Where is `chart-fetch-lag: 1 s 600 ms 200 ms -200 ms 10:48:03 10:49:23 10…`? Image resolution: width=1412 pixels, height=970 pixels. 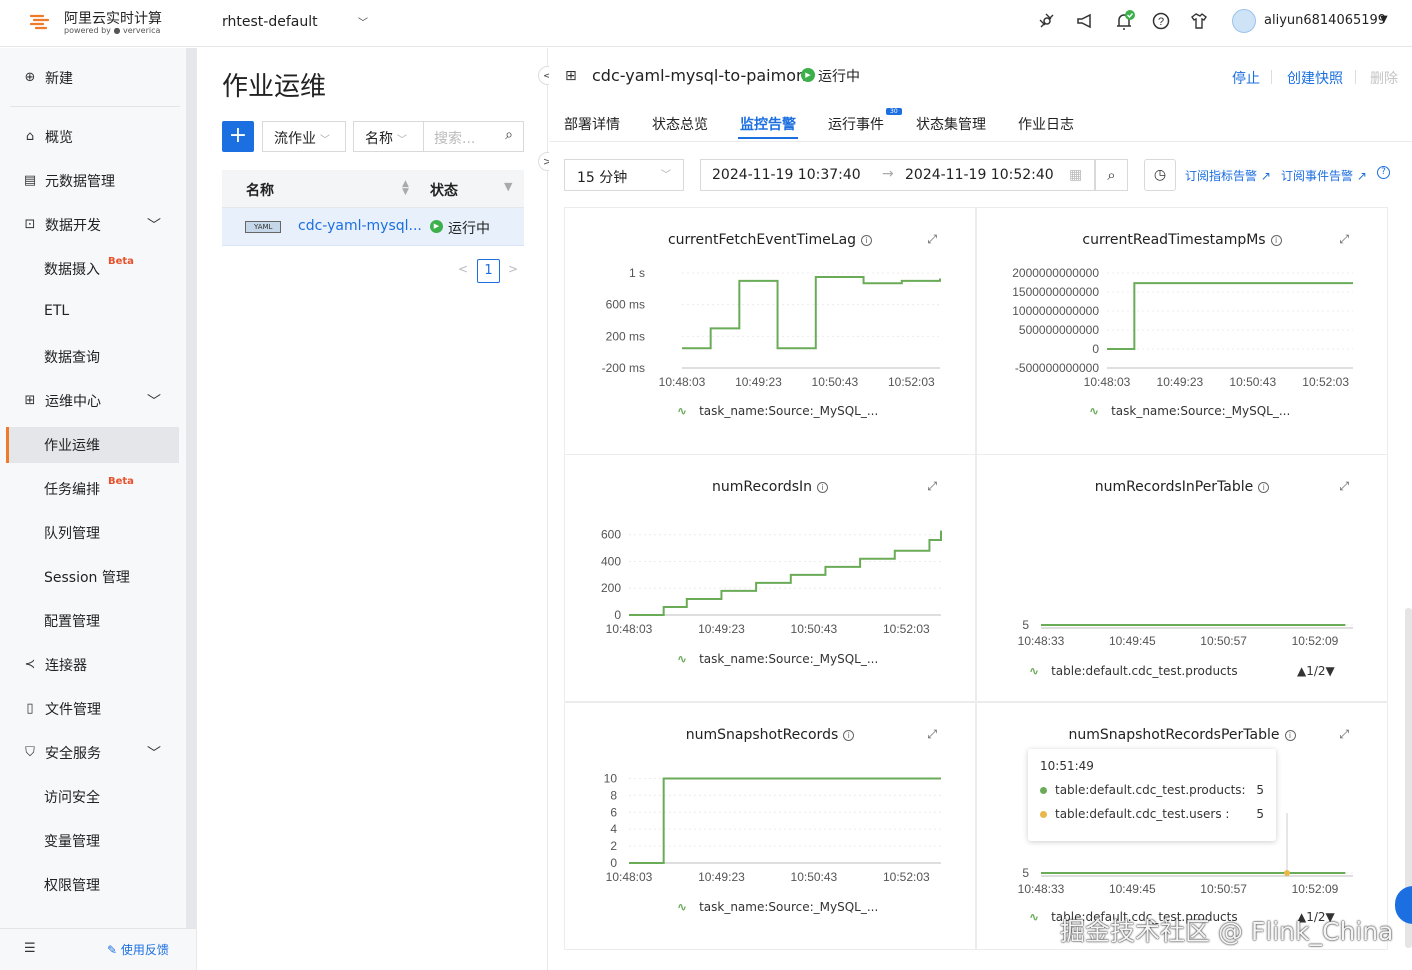
chart-fetch-lag: 1 s 600 ms 200 ms -200 ms 10:48:03 10:49:23 10… is located at coordinates (771, 327).